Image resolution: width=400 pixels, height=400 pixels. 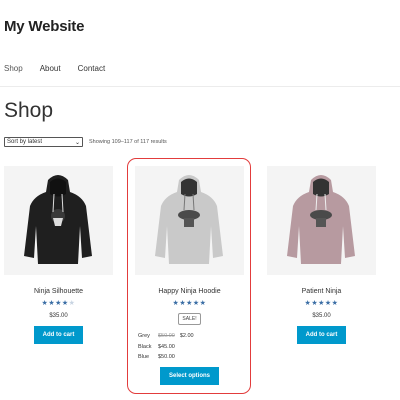 What do you see at coordinates (92, 68) in the screenshot?
I see `nav-item-contact: Contact` at bounding box center [92, 68].